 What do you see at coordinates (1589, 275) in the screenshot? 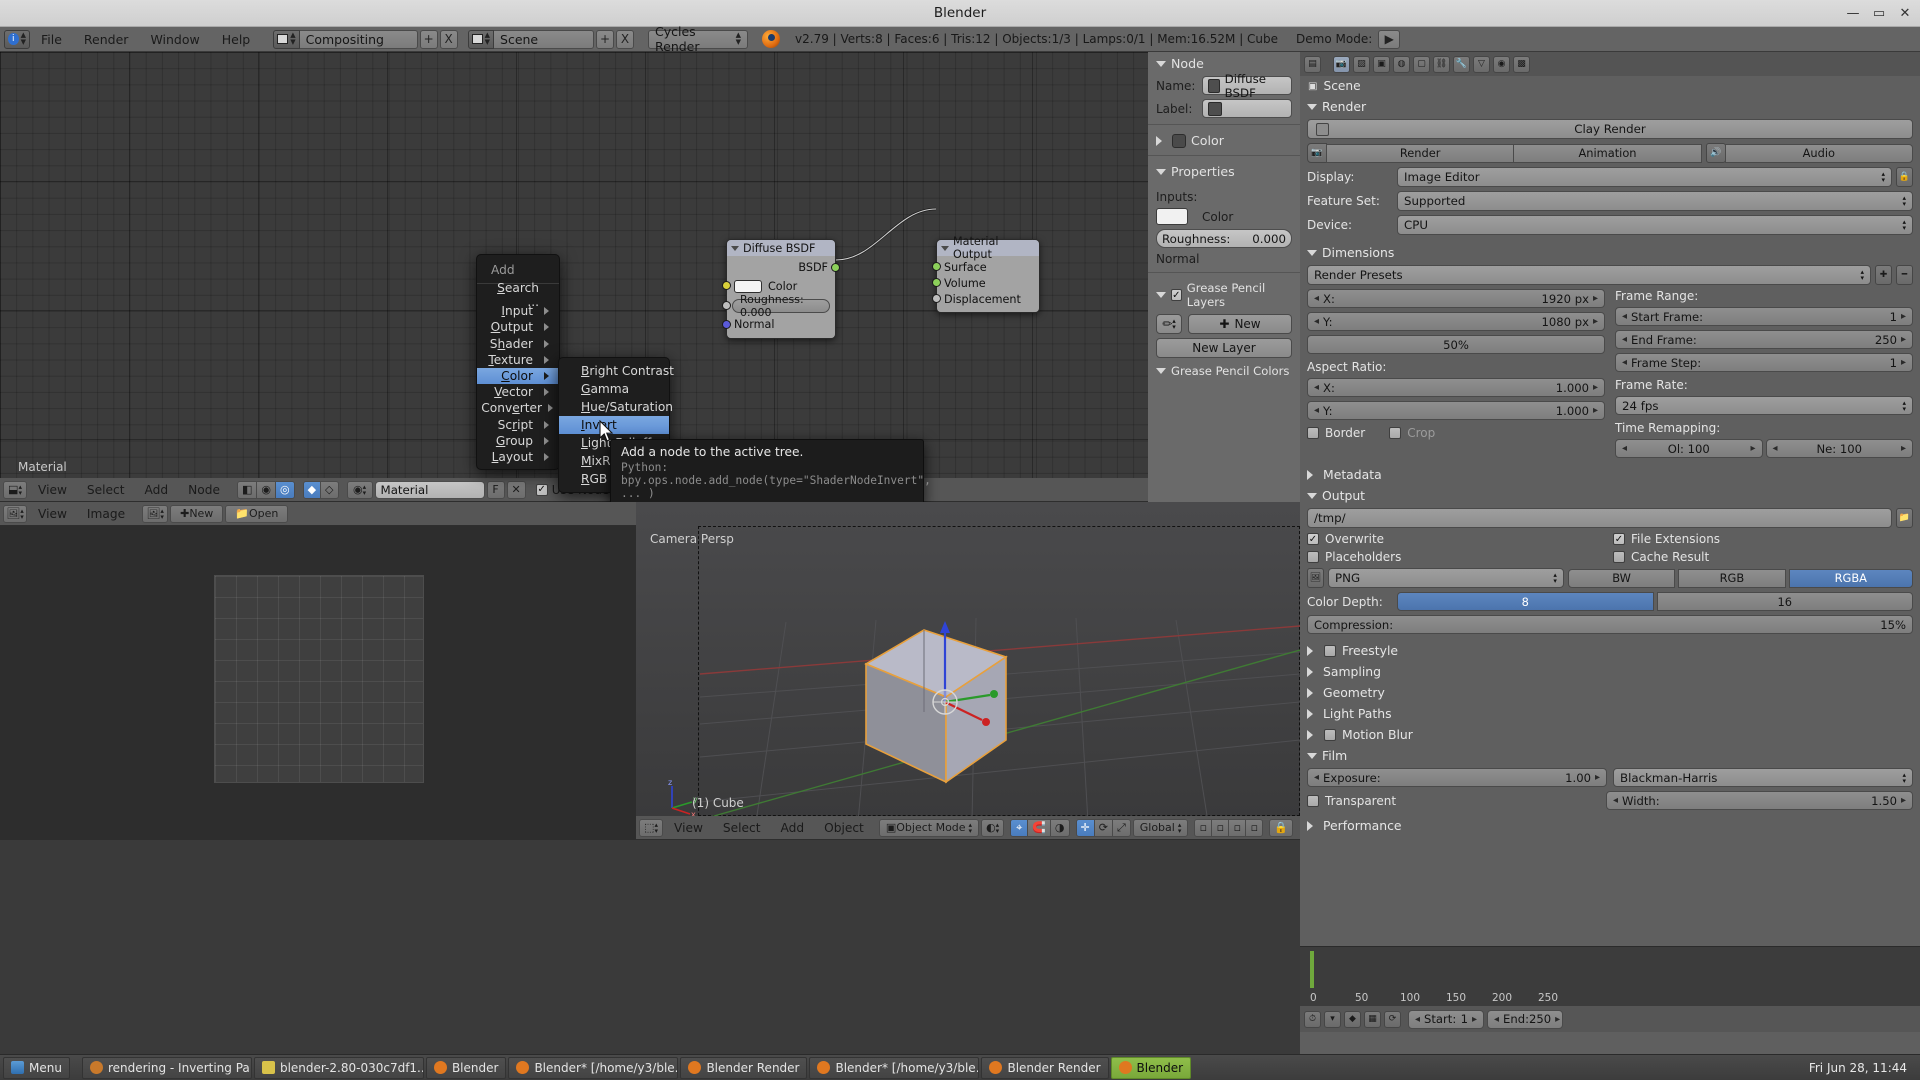
I see `render-presets-select: Render Presets ▴ ▾` at bounding box center [1589, 275].